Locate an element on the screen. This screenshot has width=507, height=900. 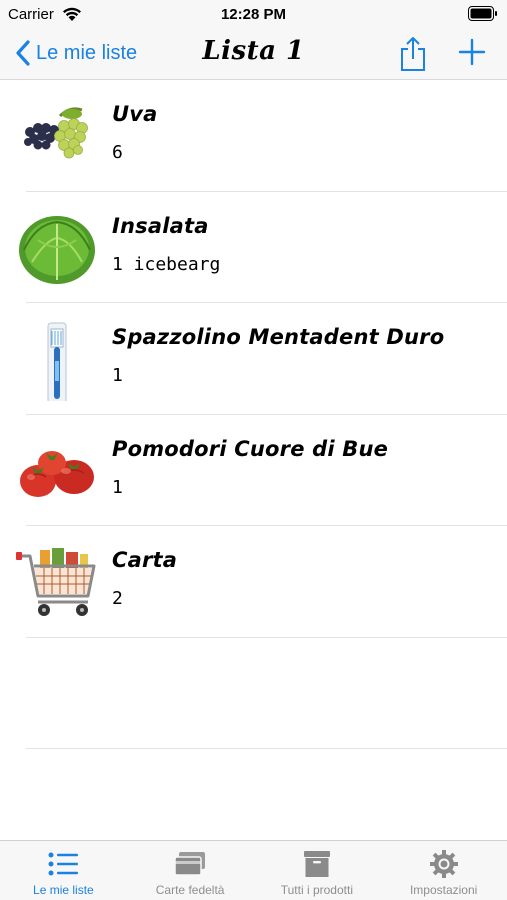
status-bar: Carrier 12:28 PM is located at coordinates (253, 14).